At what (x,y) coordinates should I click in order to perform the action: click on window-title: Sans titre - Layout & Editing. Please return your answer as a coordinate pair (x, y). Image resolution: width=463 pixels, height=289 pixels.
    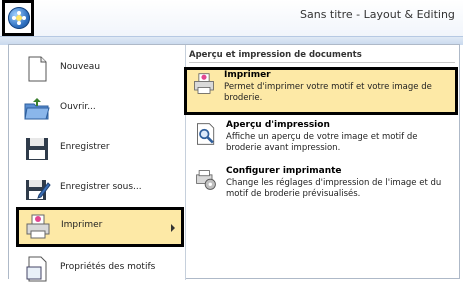
    Looking at the image, I should click on (377, 14).